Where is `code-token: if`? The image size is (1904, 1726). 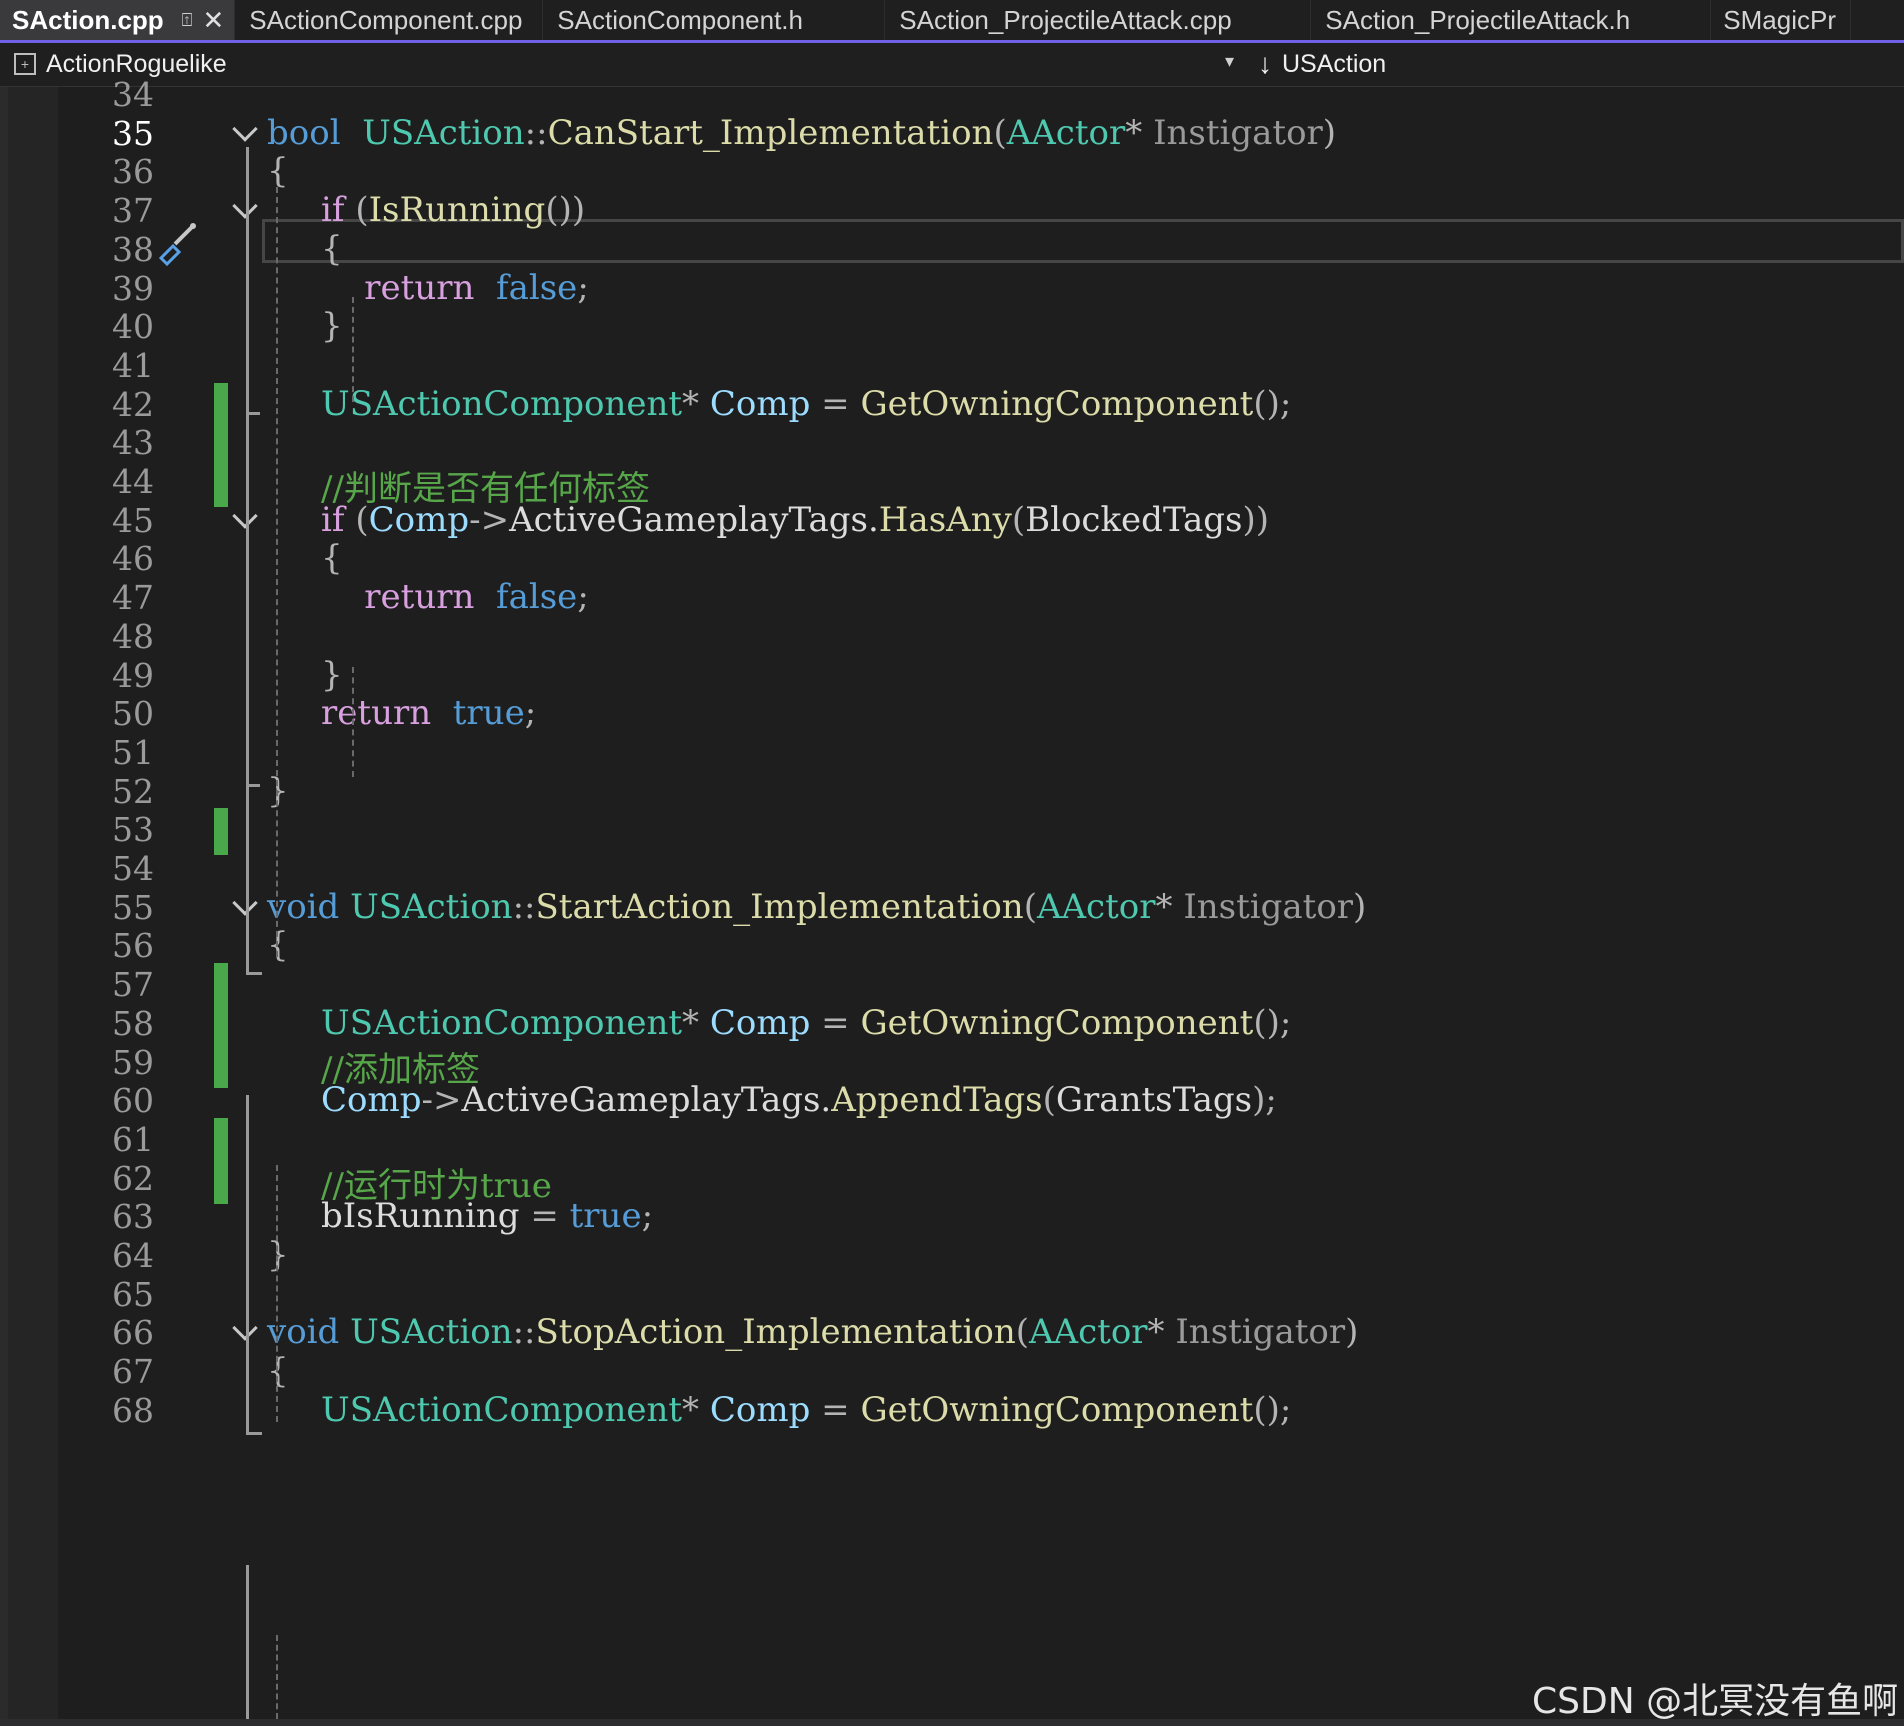
code-token: if is located at coordinates (333, 210).